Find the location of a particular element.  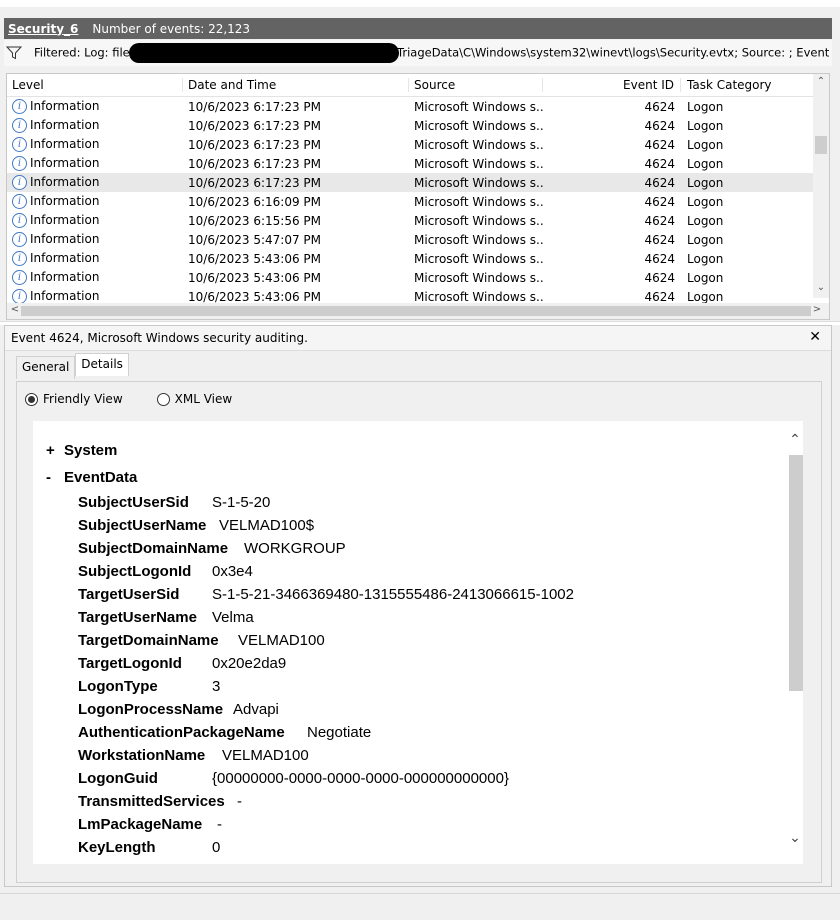

eventdata-field: LogonType 3 is located at coordinates (149, 686).